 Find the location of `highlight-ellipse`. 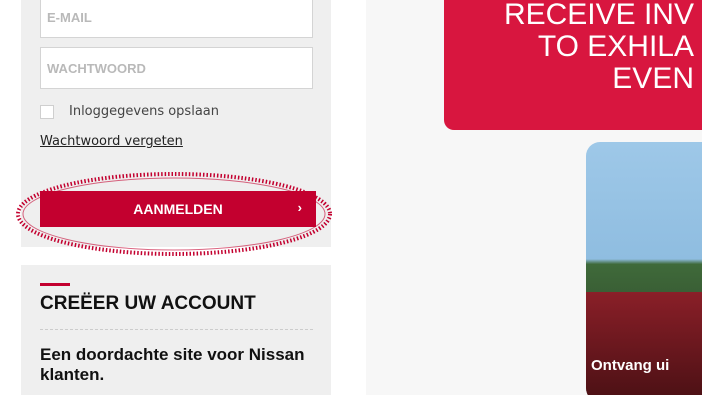

highlight-ellipse is located at coordinates (174, 214).